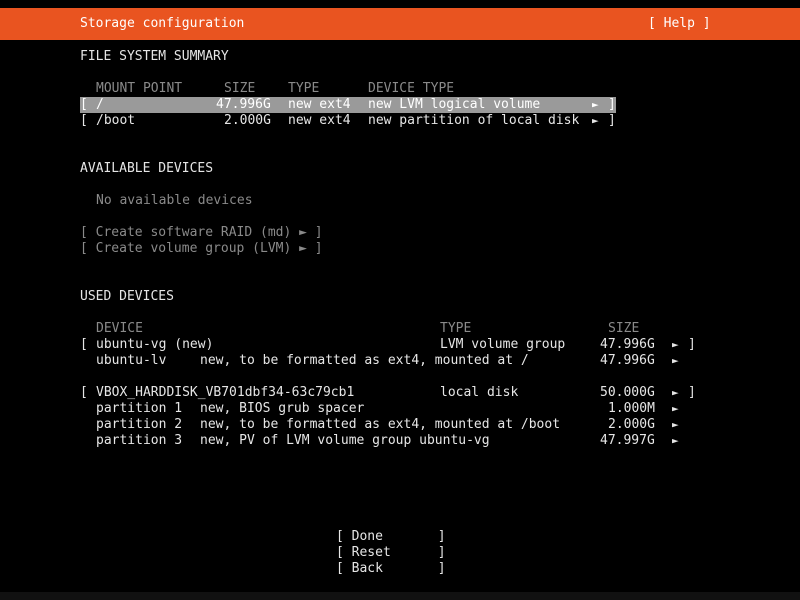 The width and height of the screenshot is (800, 600). I want to click on fs-size: 47.996G, so click(243, 104).